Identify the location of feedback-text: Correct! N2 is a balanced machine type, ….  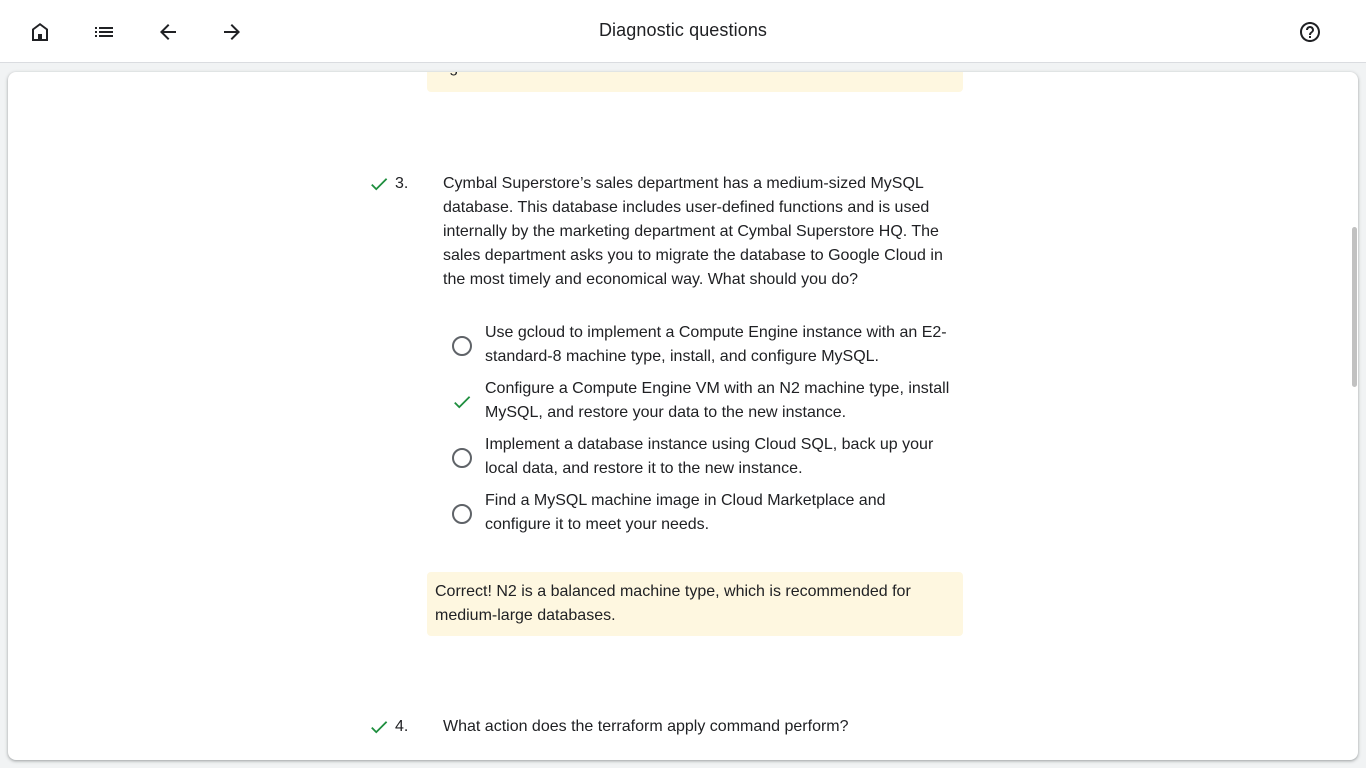
(673, 603).